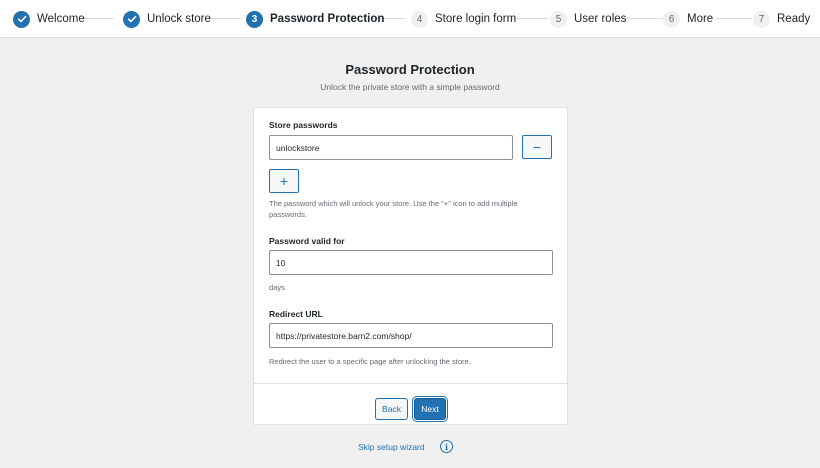 The height and width of the screenshot is (468, 820). Describe the element at coordinates (671, 19) in the screenshot. I see `step-number: 6` at that location.